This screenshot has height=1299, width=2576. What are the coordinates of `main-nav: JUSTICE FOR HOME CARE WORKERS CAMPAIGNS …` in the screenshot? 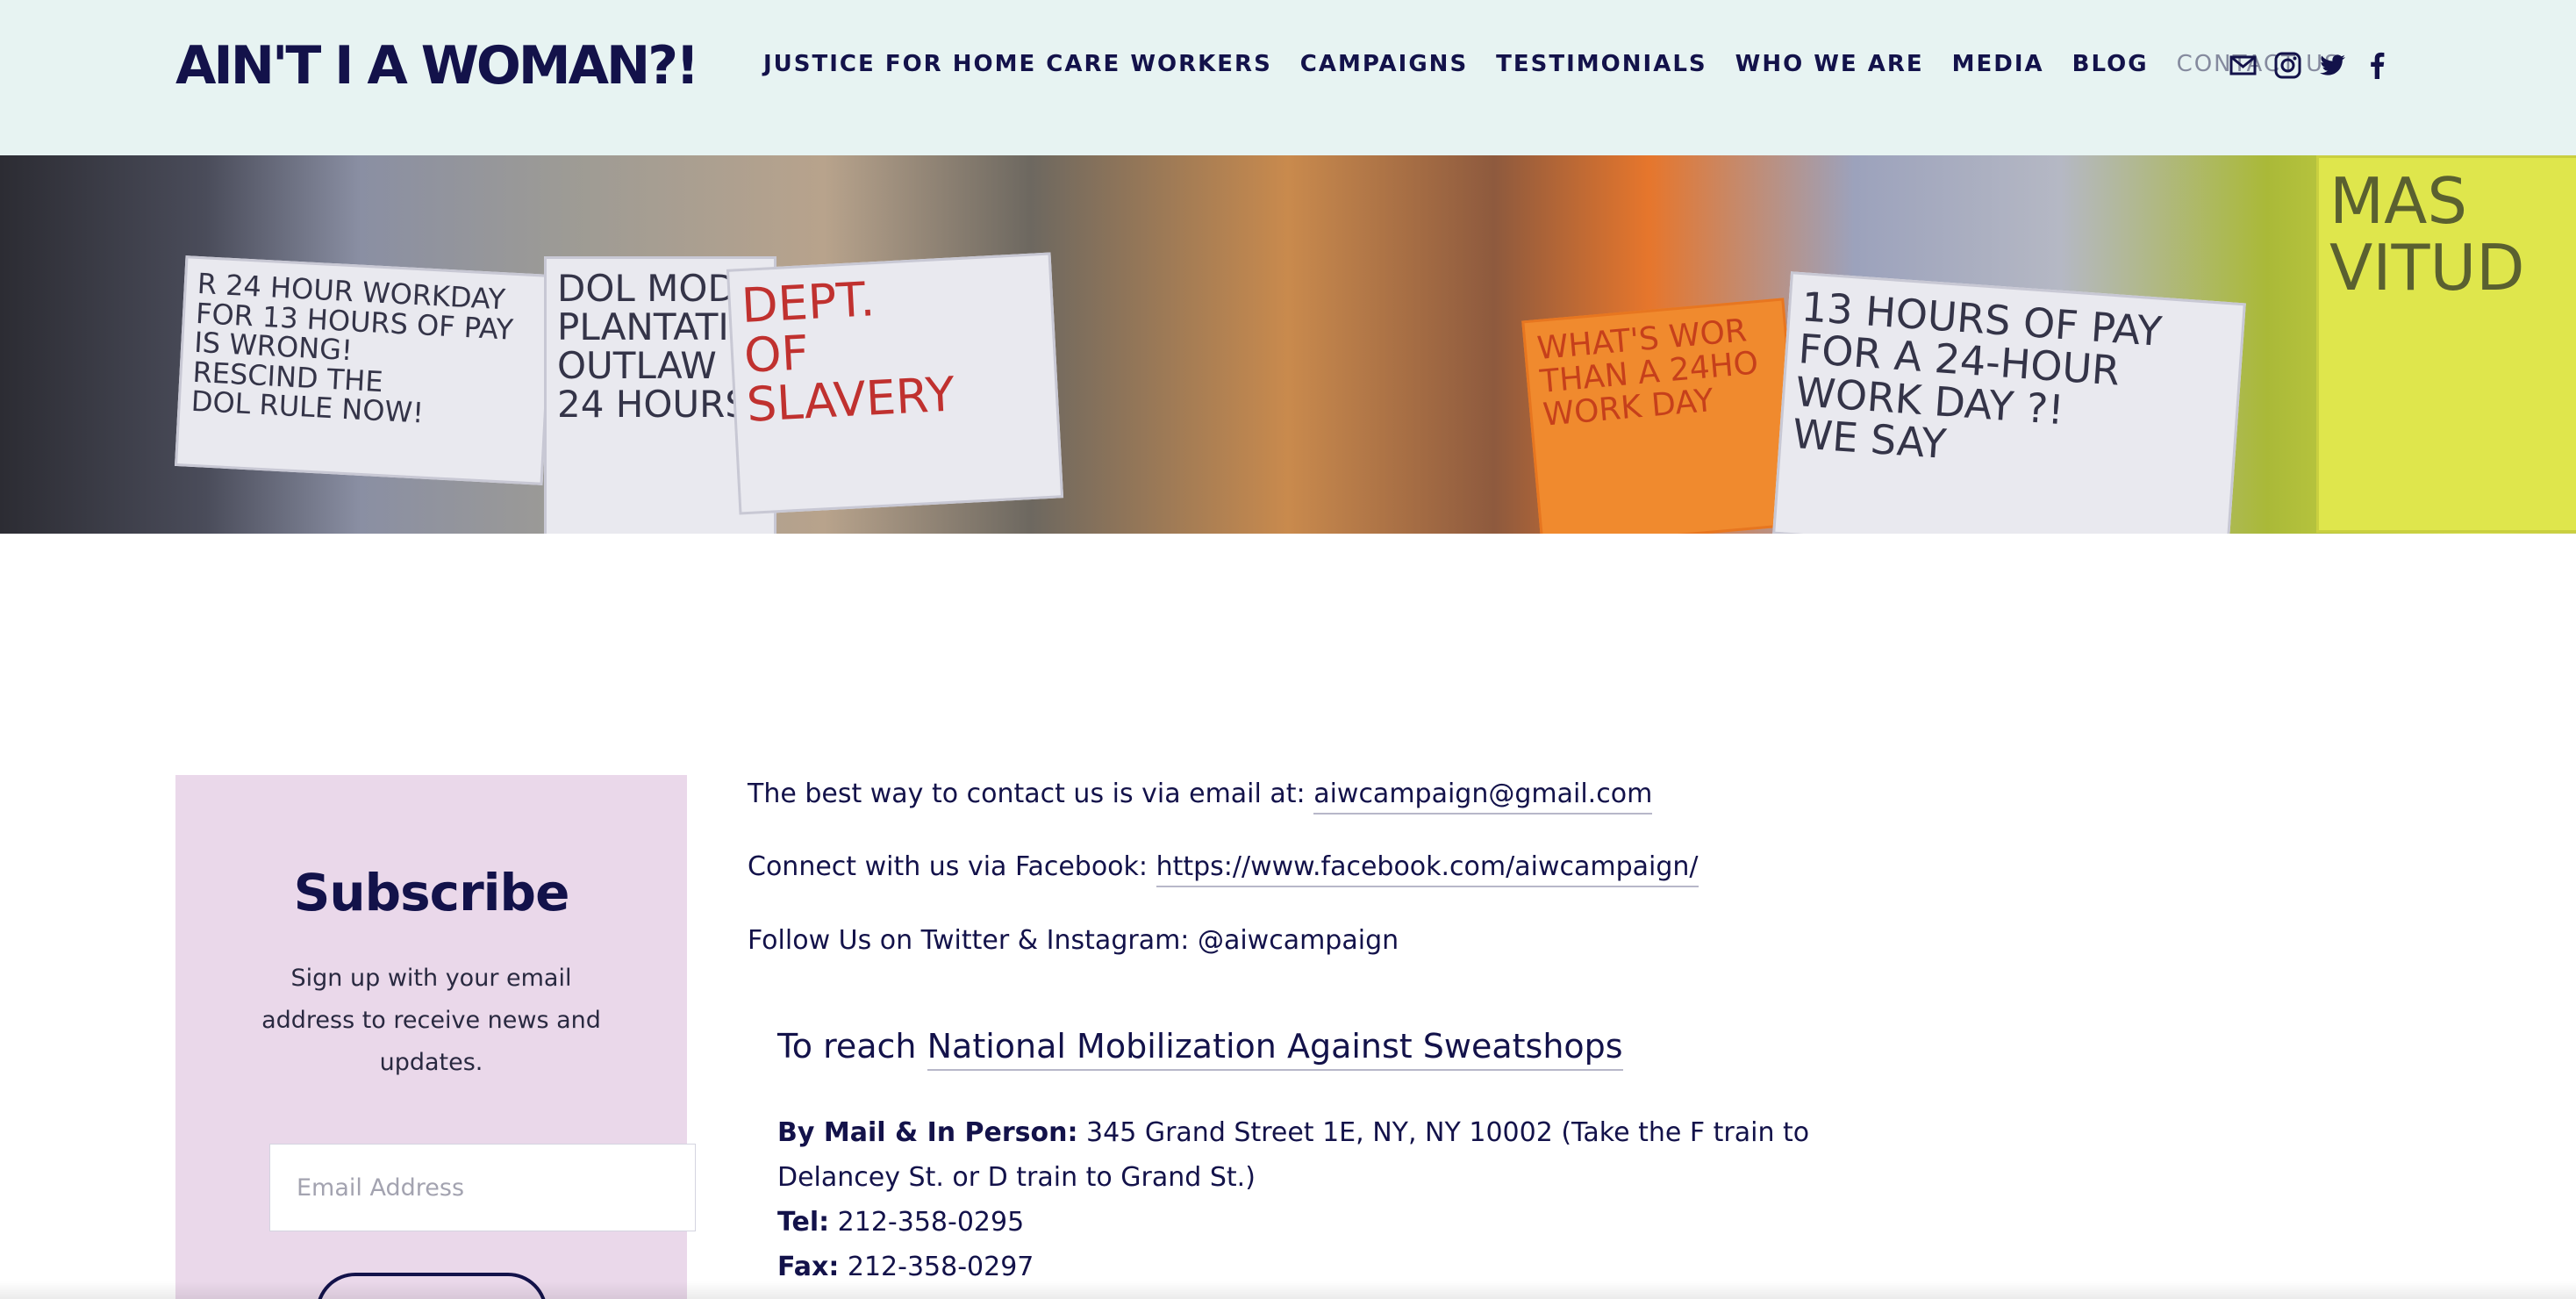 It's located at (1566, 64).